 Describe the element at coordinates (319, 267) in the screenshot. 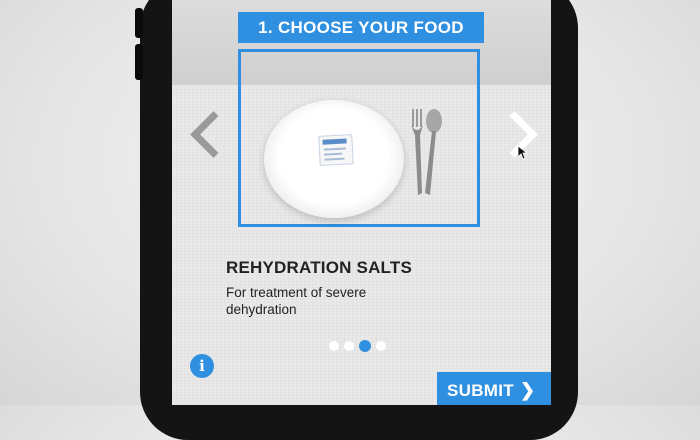

I see `food-name: REHYDRATION SALTS` at that location.